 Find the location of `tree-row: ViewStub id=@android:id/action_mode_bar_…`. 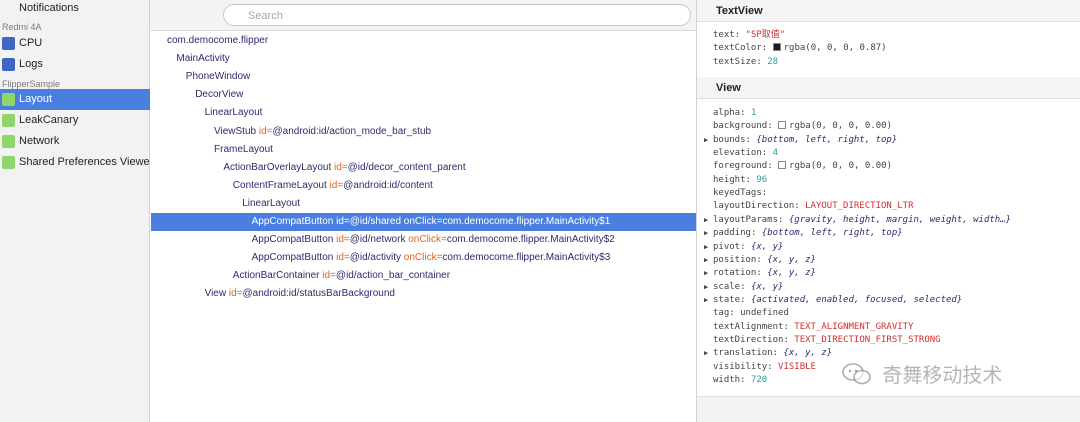

tree-row: ViewStub id=@android:id/action_mode_bar_… is located at coordinates (423, 132).